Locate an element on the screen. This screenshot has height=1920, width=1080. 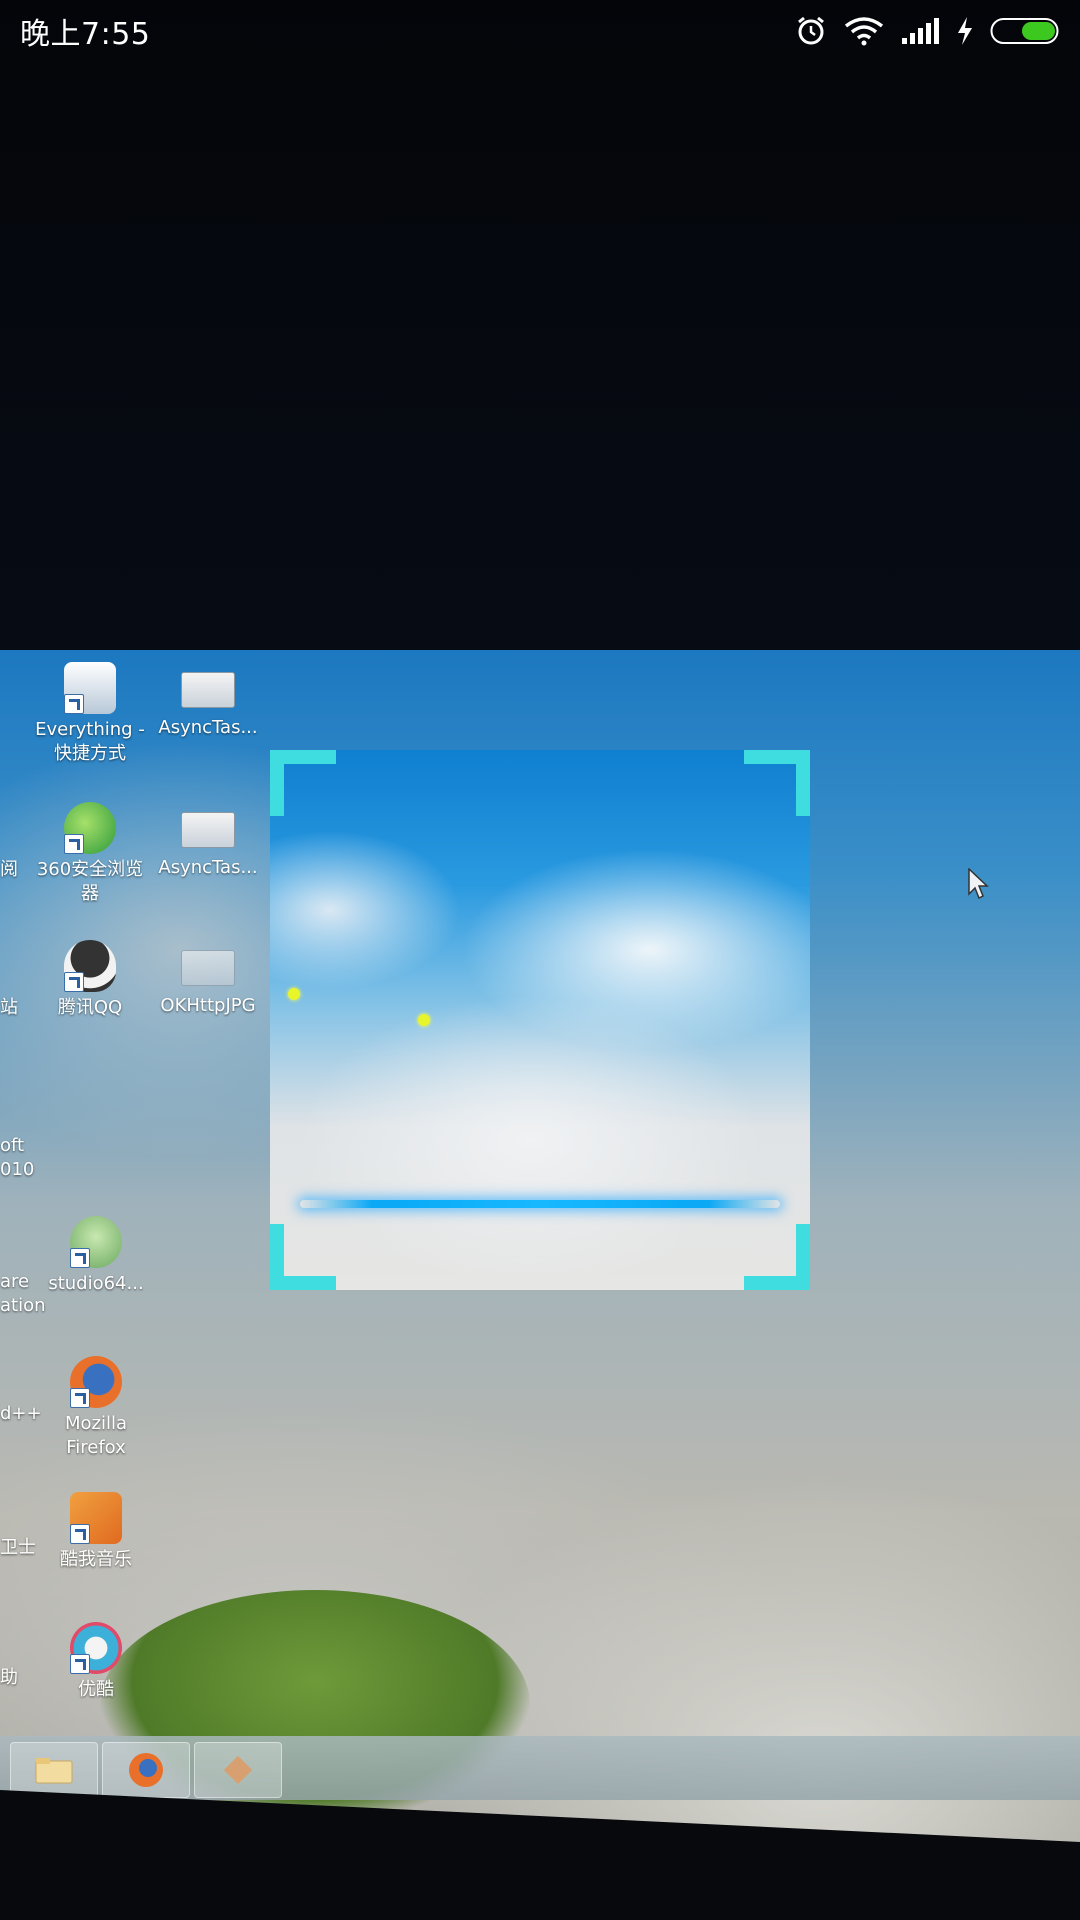
status-bar: 晚上7:55 is located at coordinates (540, 31).